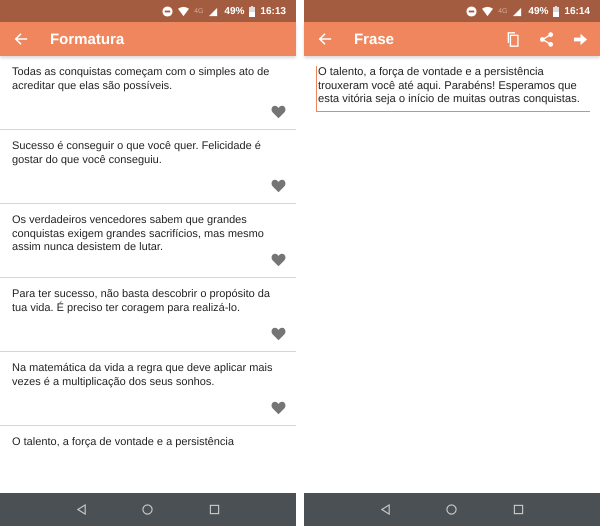 The height and width of the screenshot is (526, 600). What do you see at coordinates (577, 11) in the screenshot?
I see `status-time: 16:14` at bounding box center [577, 11].